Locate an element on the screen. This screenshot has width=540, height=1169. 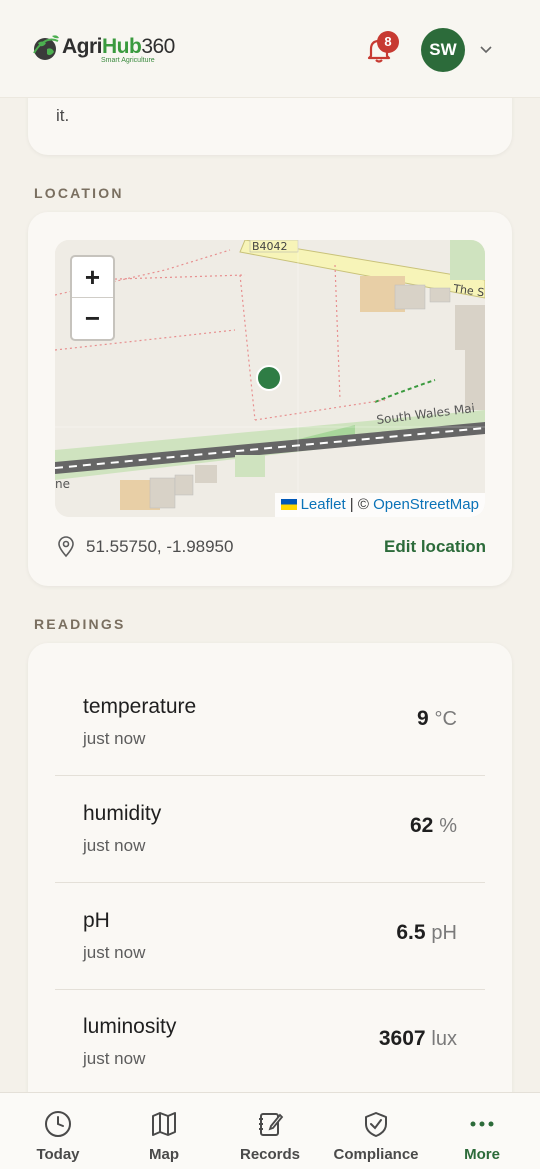
nav-item-today: Today is located at coordinates (58, 1131).